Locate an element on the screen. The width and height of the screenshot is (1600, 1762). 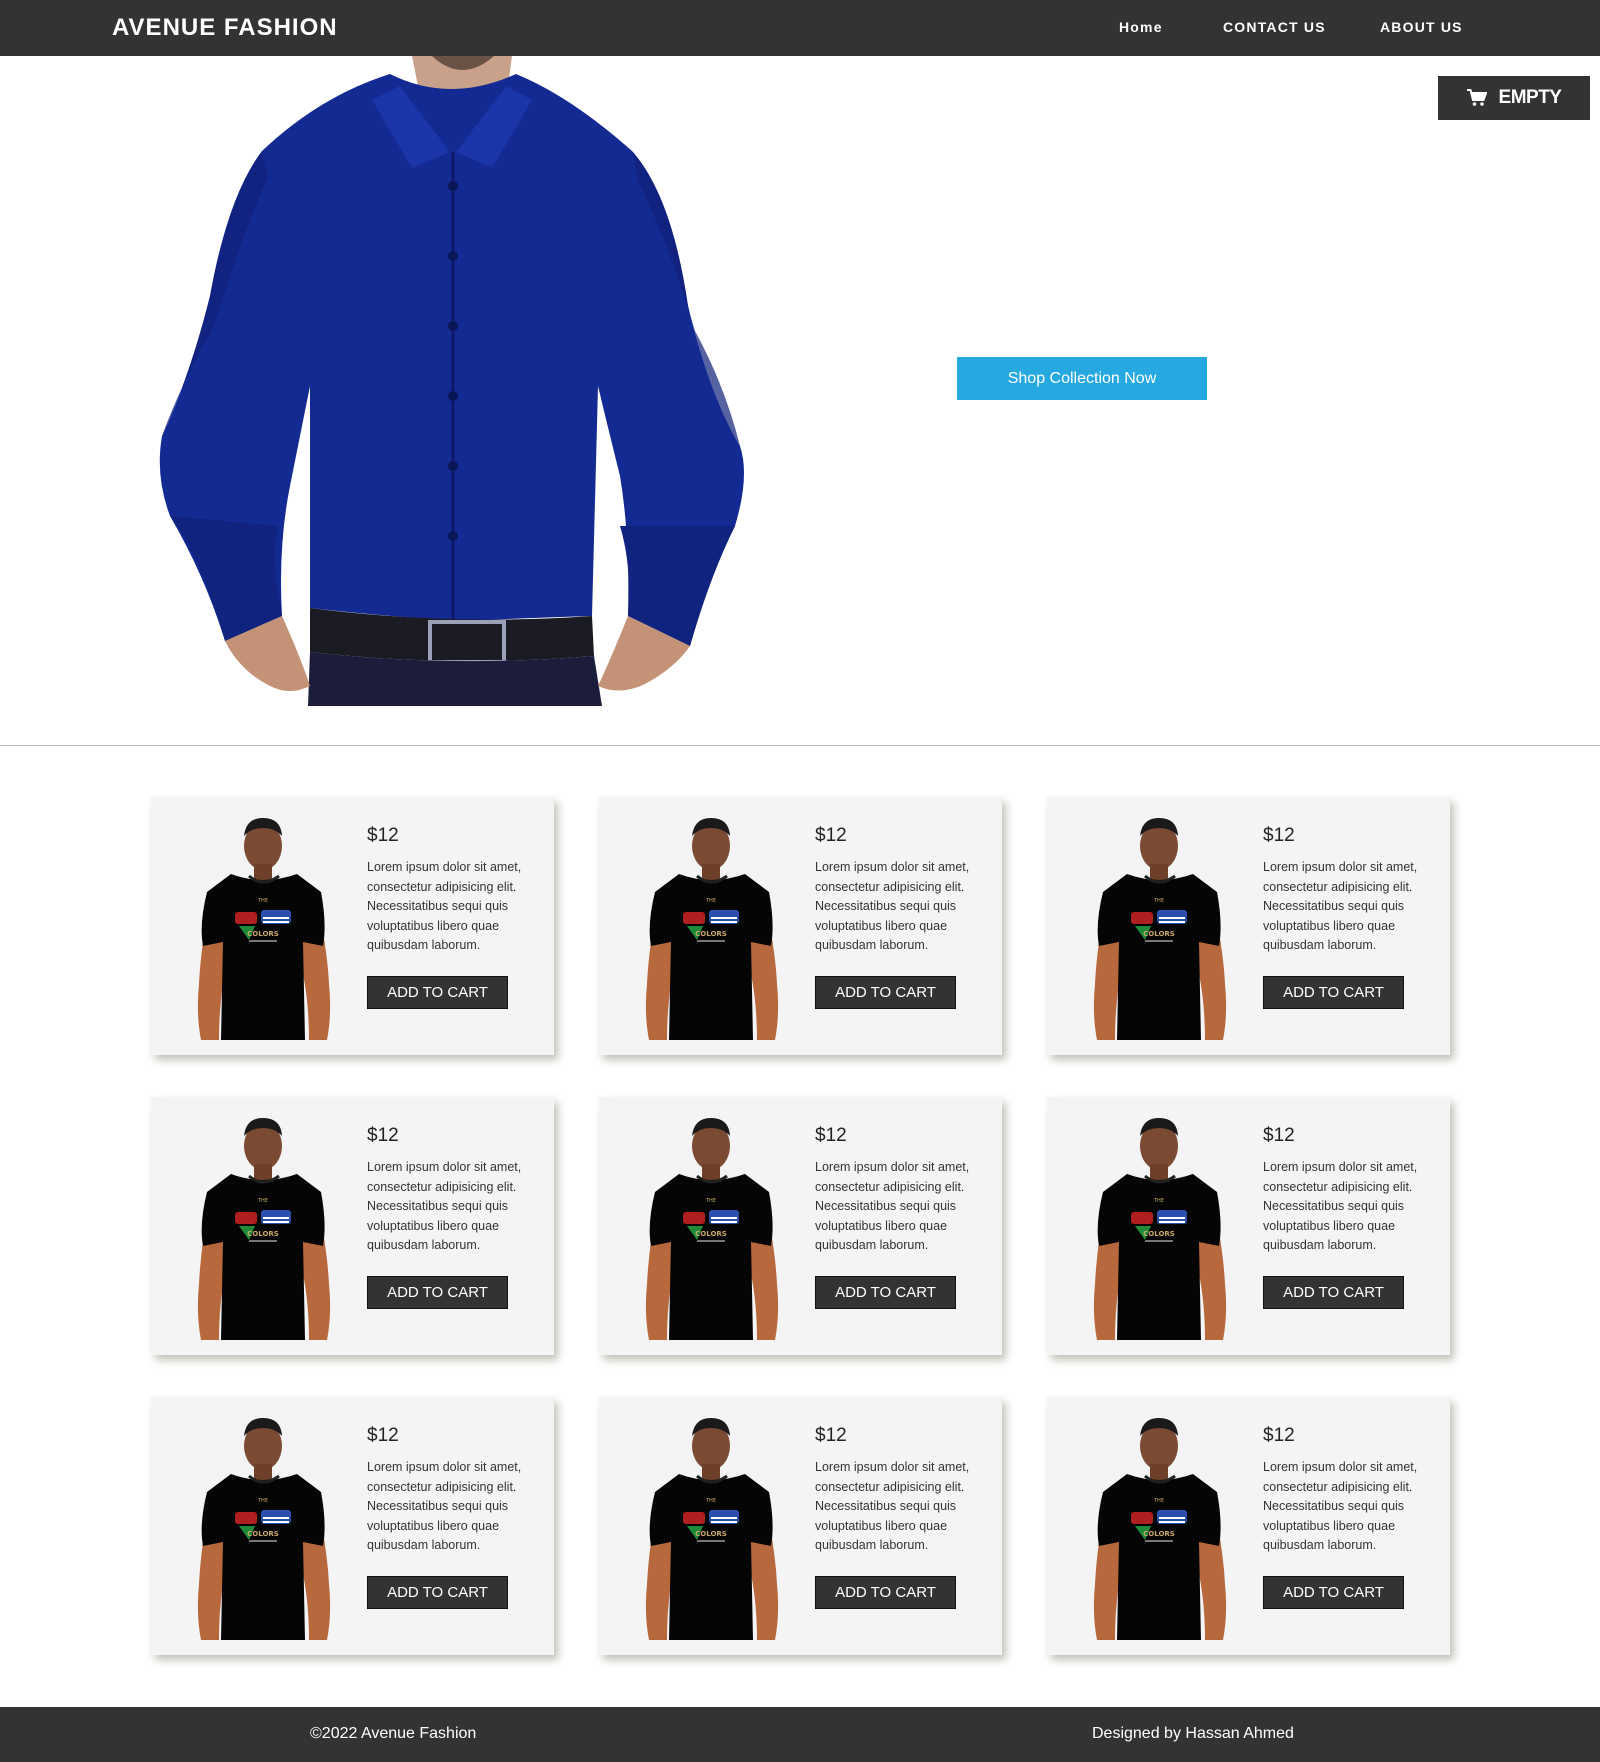
cart-label: EMPTY is located at coordinates (1530, 97).